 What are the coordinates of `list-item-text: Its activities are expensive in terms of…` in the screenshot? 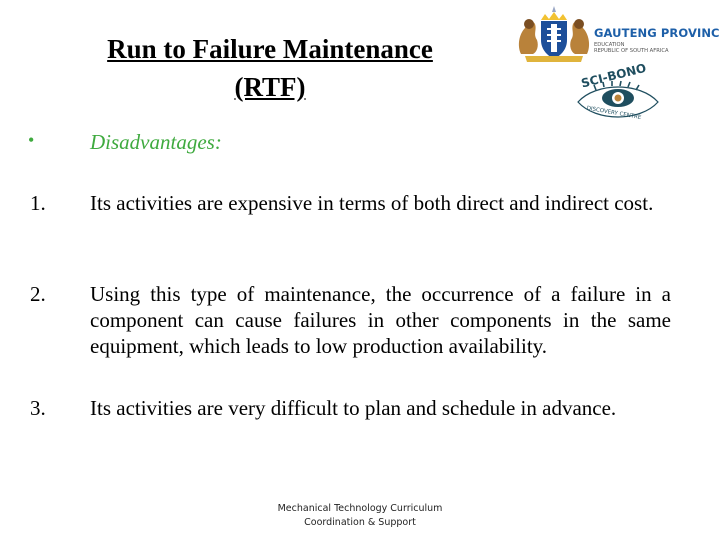 It's located at (372, 203).